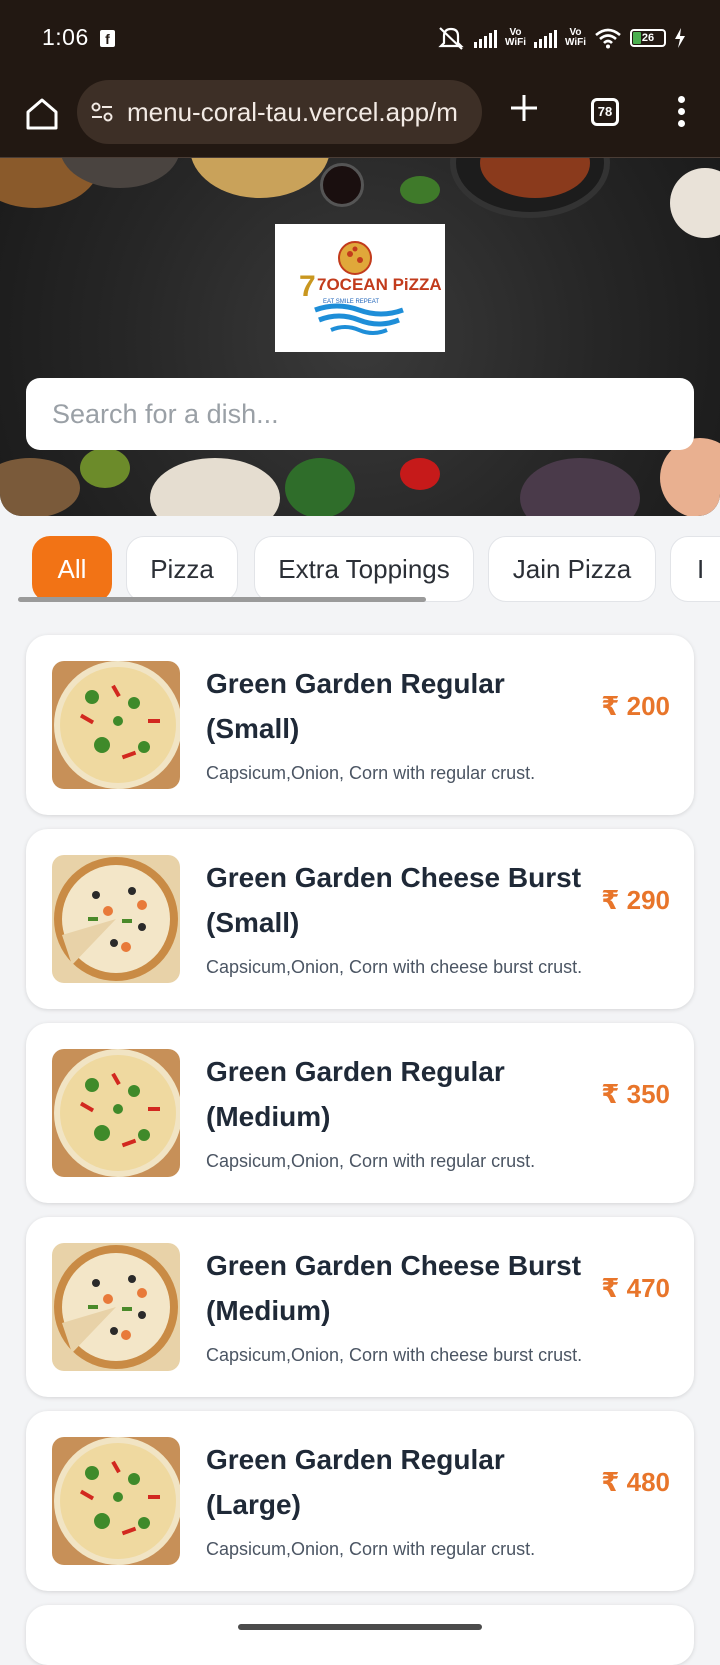  What do you see at coordinates (451, 38) in the screenshot?
I see `mute-icon` at bounding box center [451, 38].